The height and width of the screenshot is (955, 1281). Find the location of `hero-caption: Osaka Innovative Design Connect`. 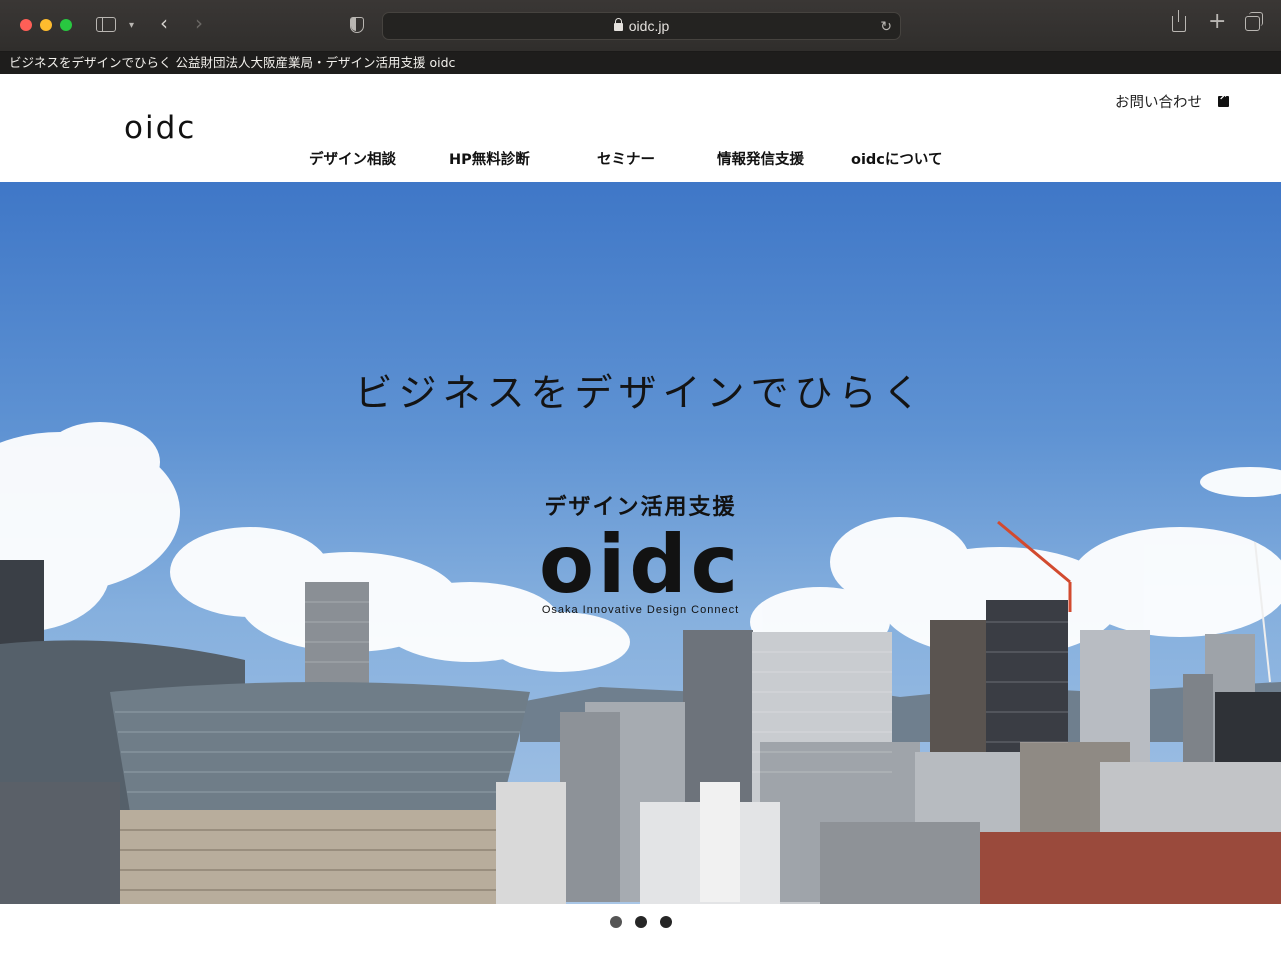

hero-caption: Osaka Innovative Design Connect is located at coordinates (640, 610).